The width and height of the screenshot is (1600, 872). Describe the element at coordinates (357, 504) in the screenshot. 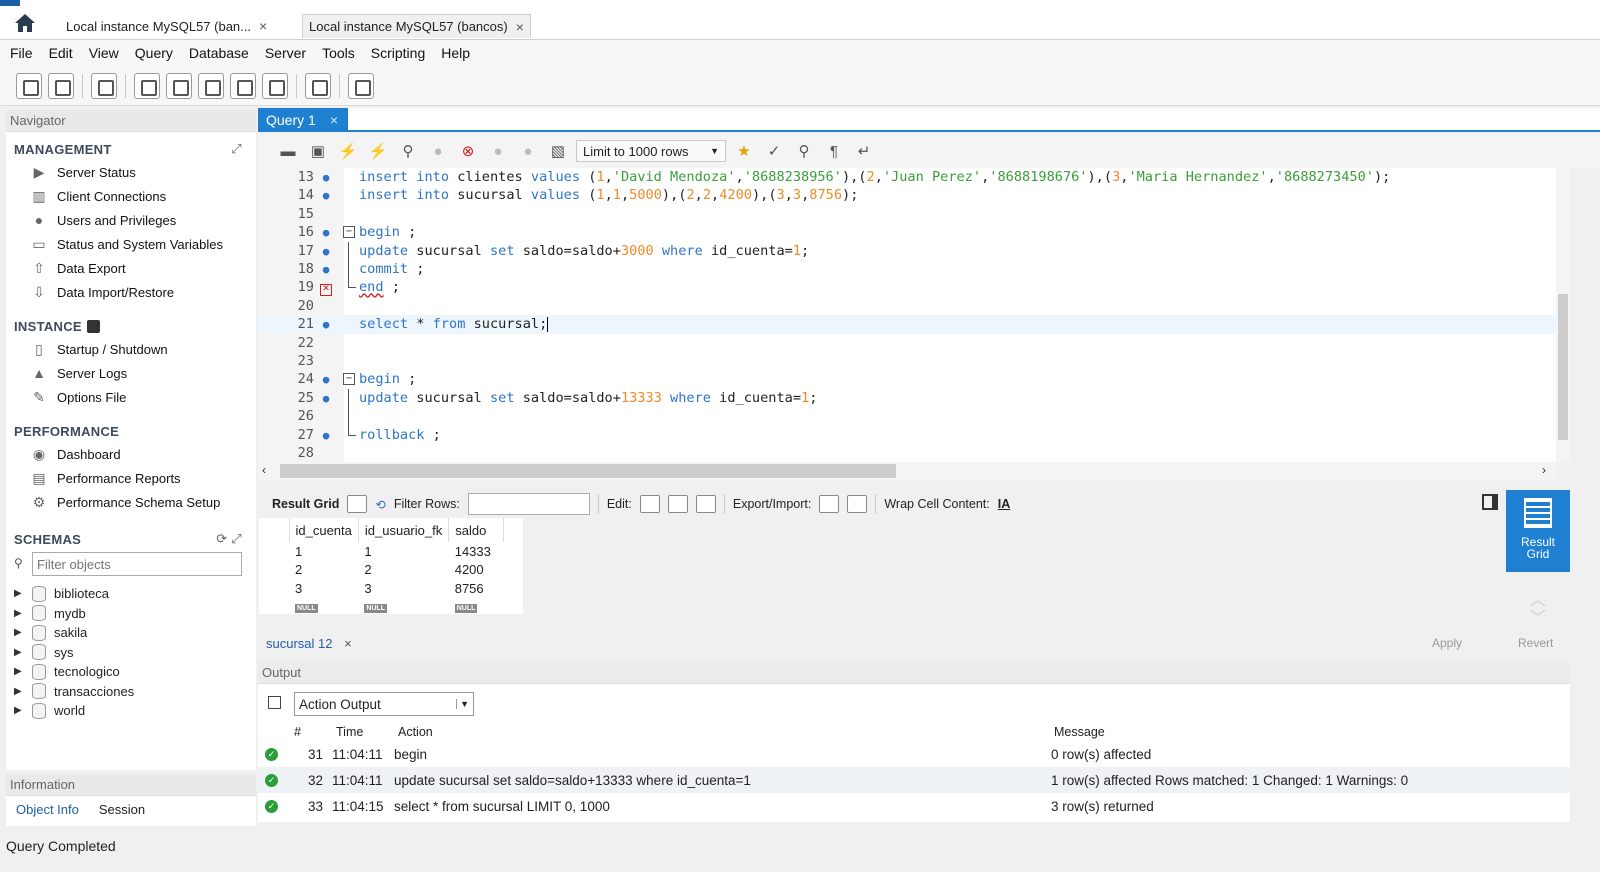

I see `grid-icon` at that location.